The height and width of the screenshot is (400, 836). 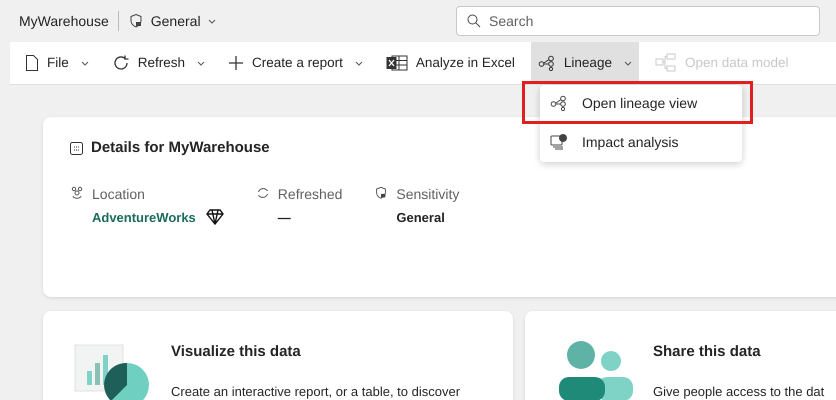 I want to click on card-title: Visualize this data, so click(x=236, y=352).